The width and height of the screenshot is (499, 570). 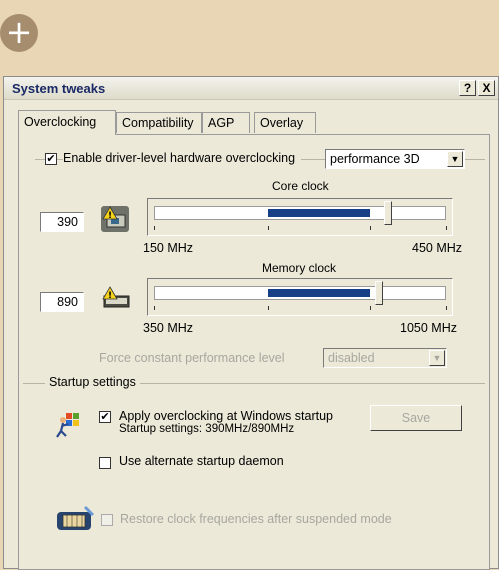 I want to click on force-performance-label: Force constant performance level, so click(x=192, y=358).